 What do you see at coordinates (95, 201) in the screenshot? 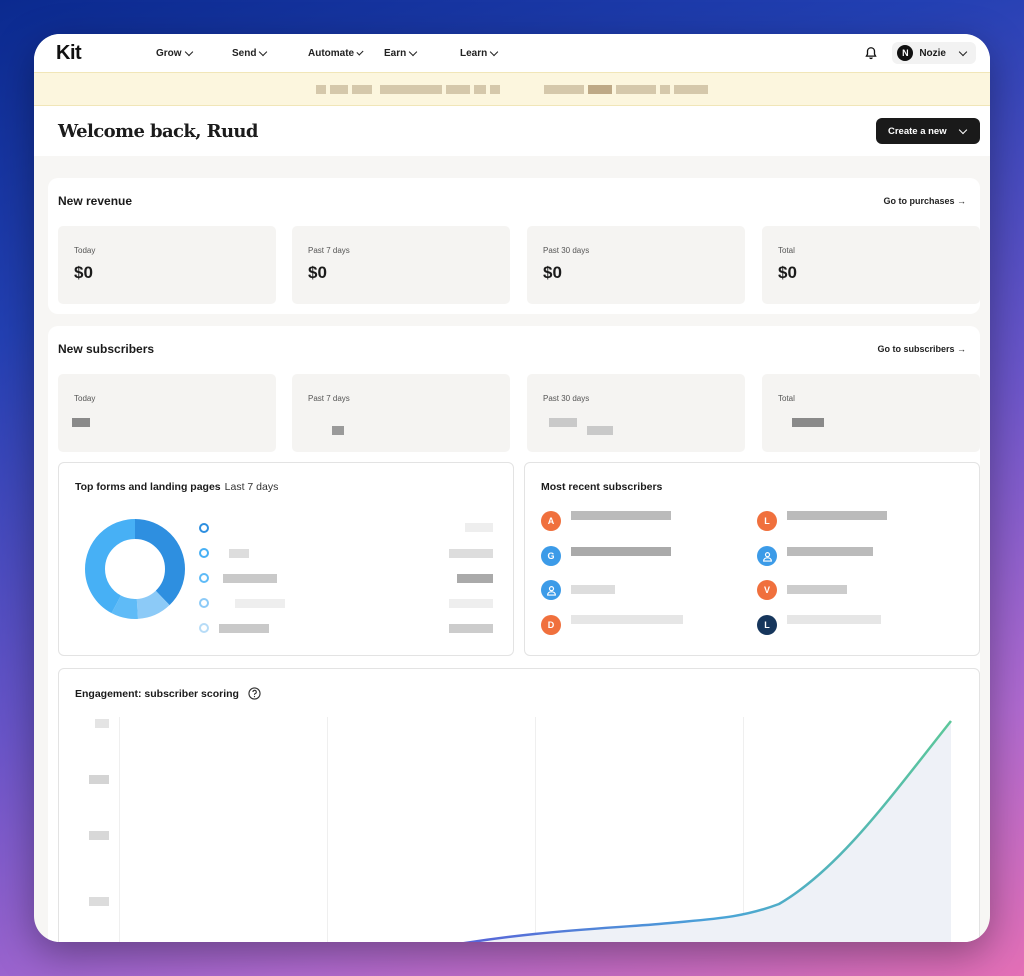
I see `card-title: New revenue` at bounding box center [95, 201].